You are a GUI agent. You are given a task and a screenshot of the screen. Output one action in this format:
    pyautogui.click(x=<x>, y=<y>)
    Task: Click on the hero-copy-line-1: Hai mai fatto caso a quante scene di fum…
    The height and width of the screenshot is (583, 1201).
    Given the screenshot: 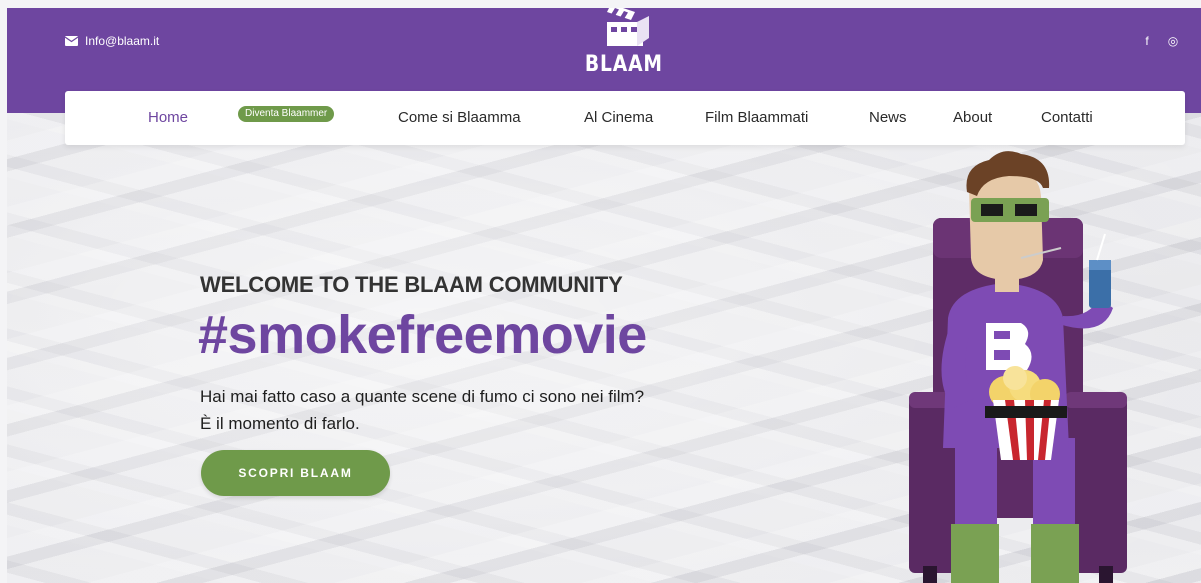 What is the action you would take?
    pyautogui.click(x=422, y=396)
    